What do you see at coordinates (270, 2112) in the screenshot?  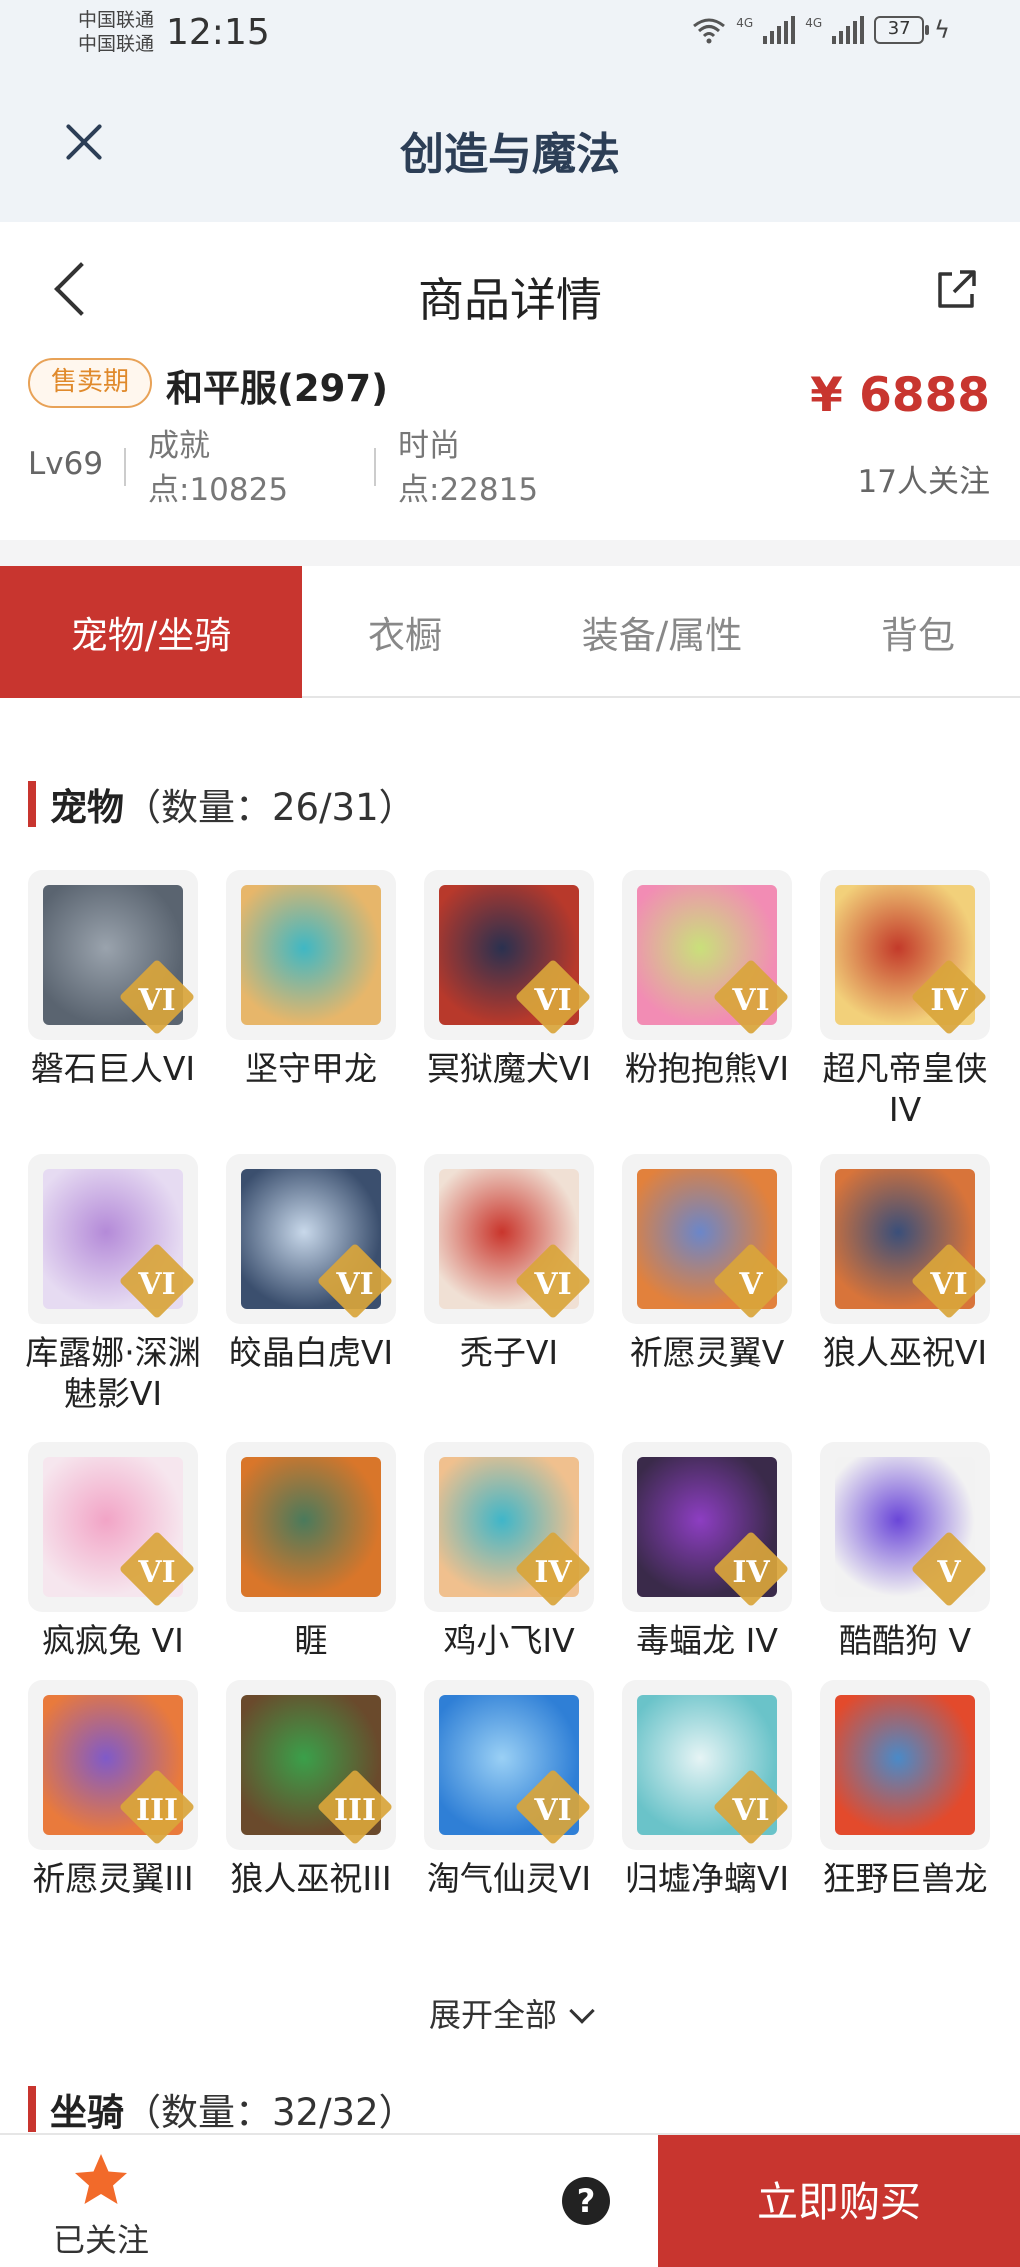 I see `section-count: （数量：32/32）` at bounding box center [270, 2112].